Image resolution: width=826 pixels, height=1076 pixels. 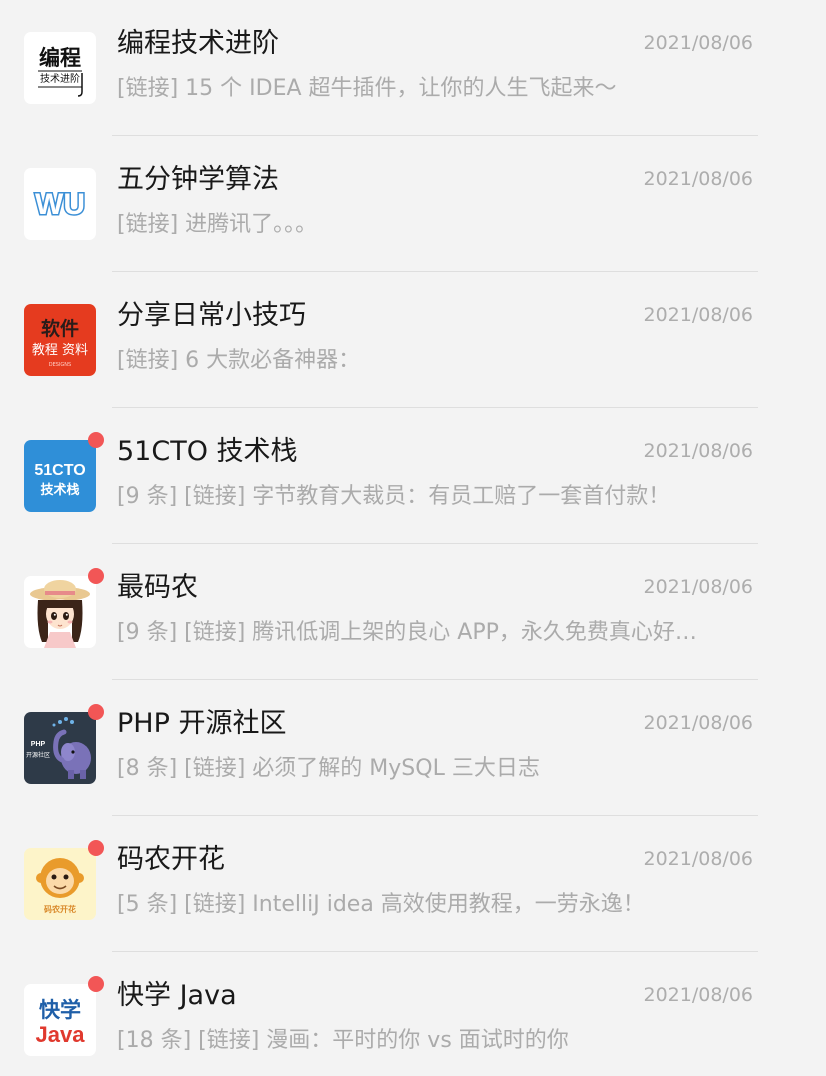 I want to click on avatar-text: 51CTO, so click(x=59, y=470).